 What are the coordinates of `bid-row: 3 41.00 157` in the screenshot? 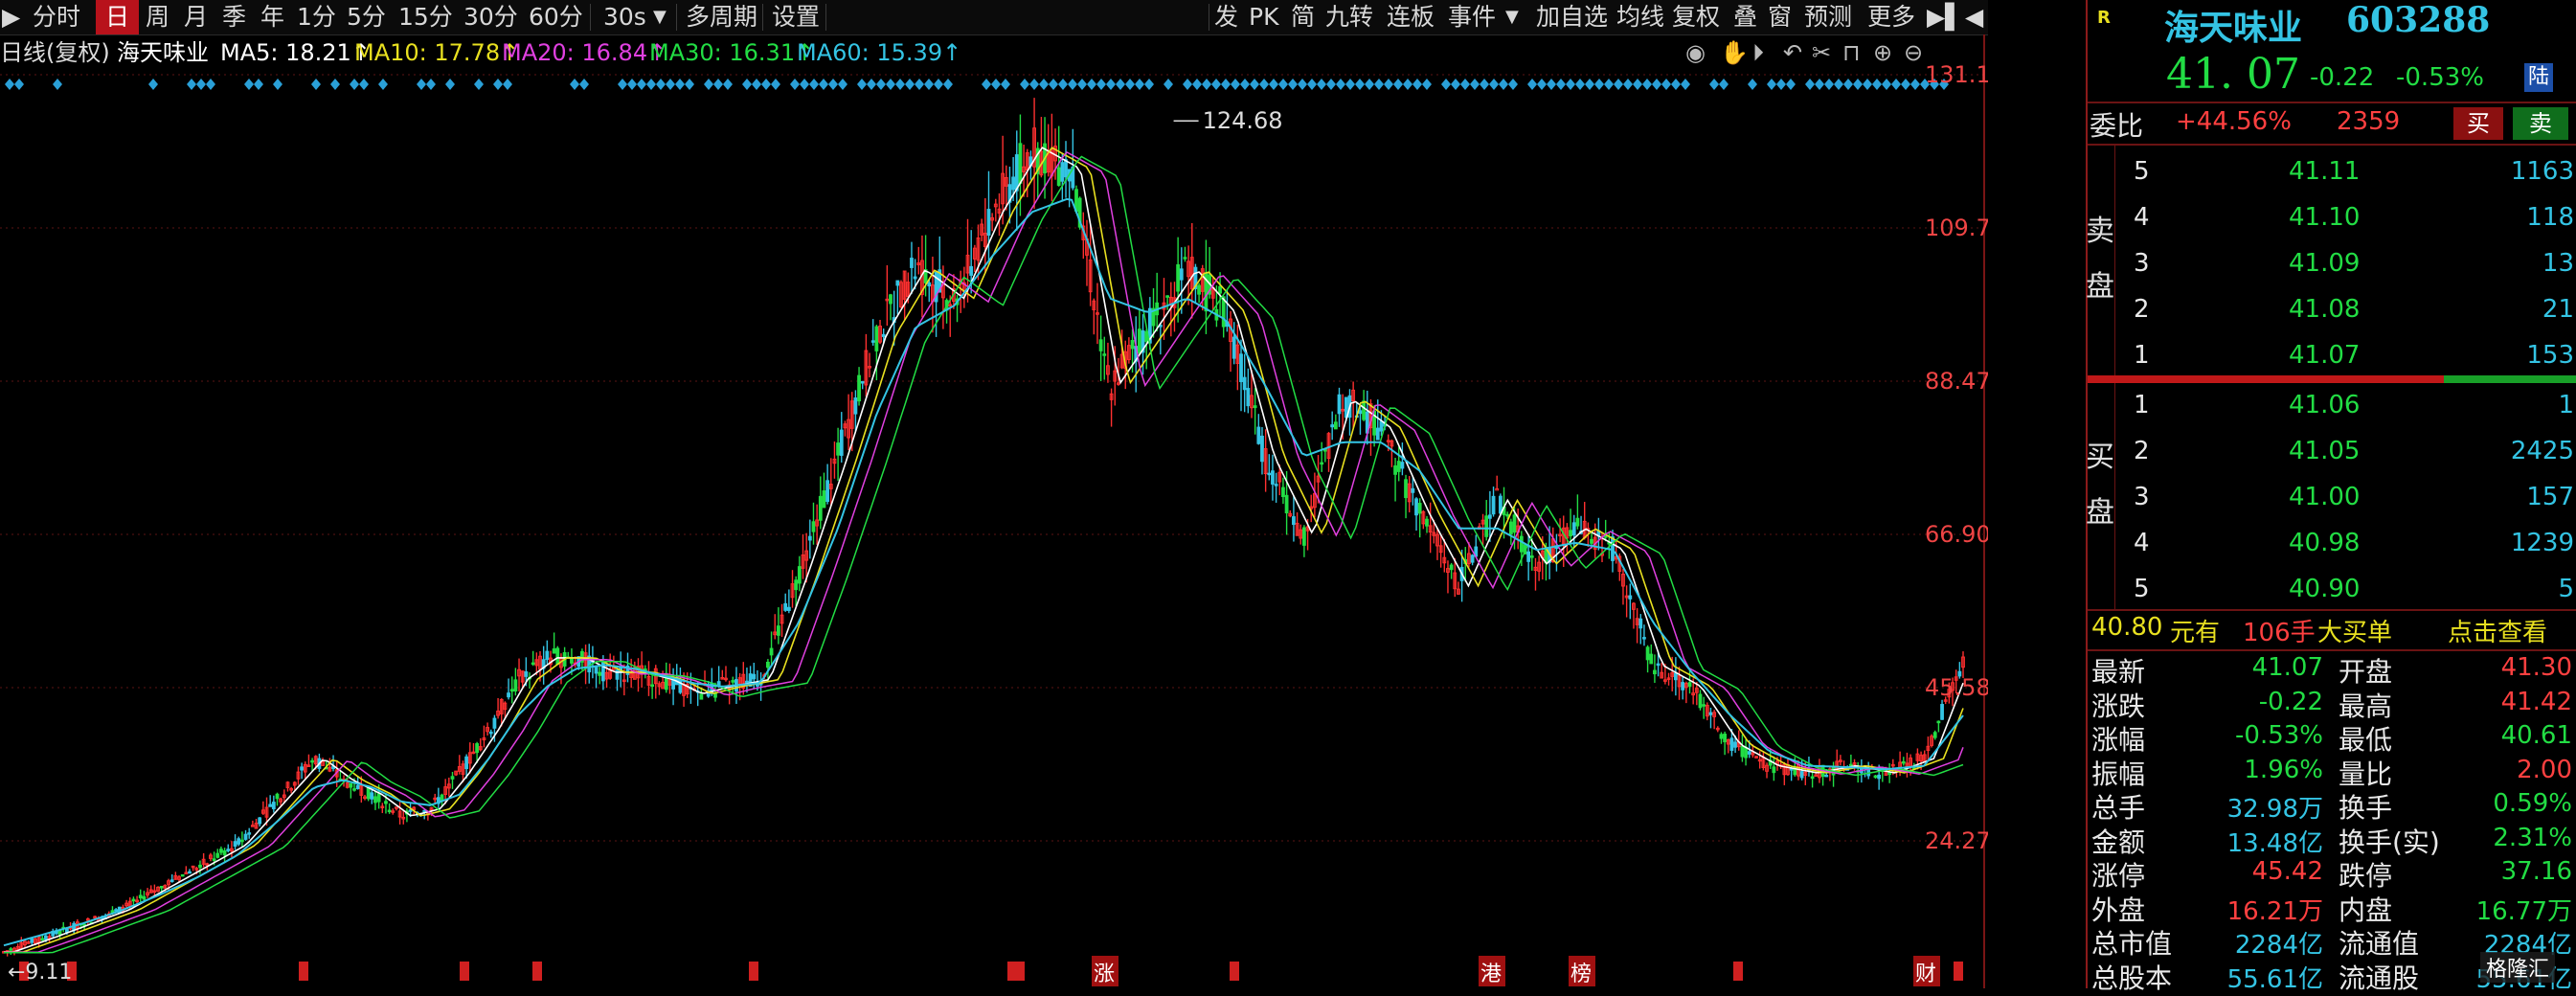 It's located at (2346, 498).